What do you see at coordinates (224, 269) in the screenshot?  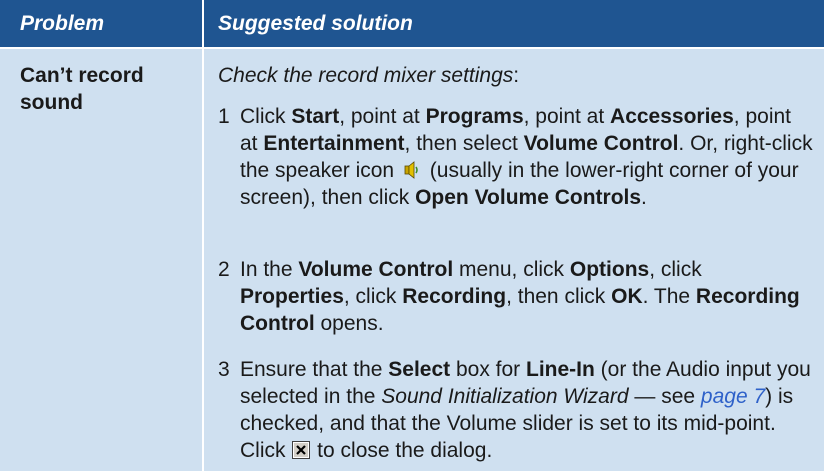 I see `step-number: 2` at bounding box center [224, 269].